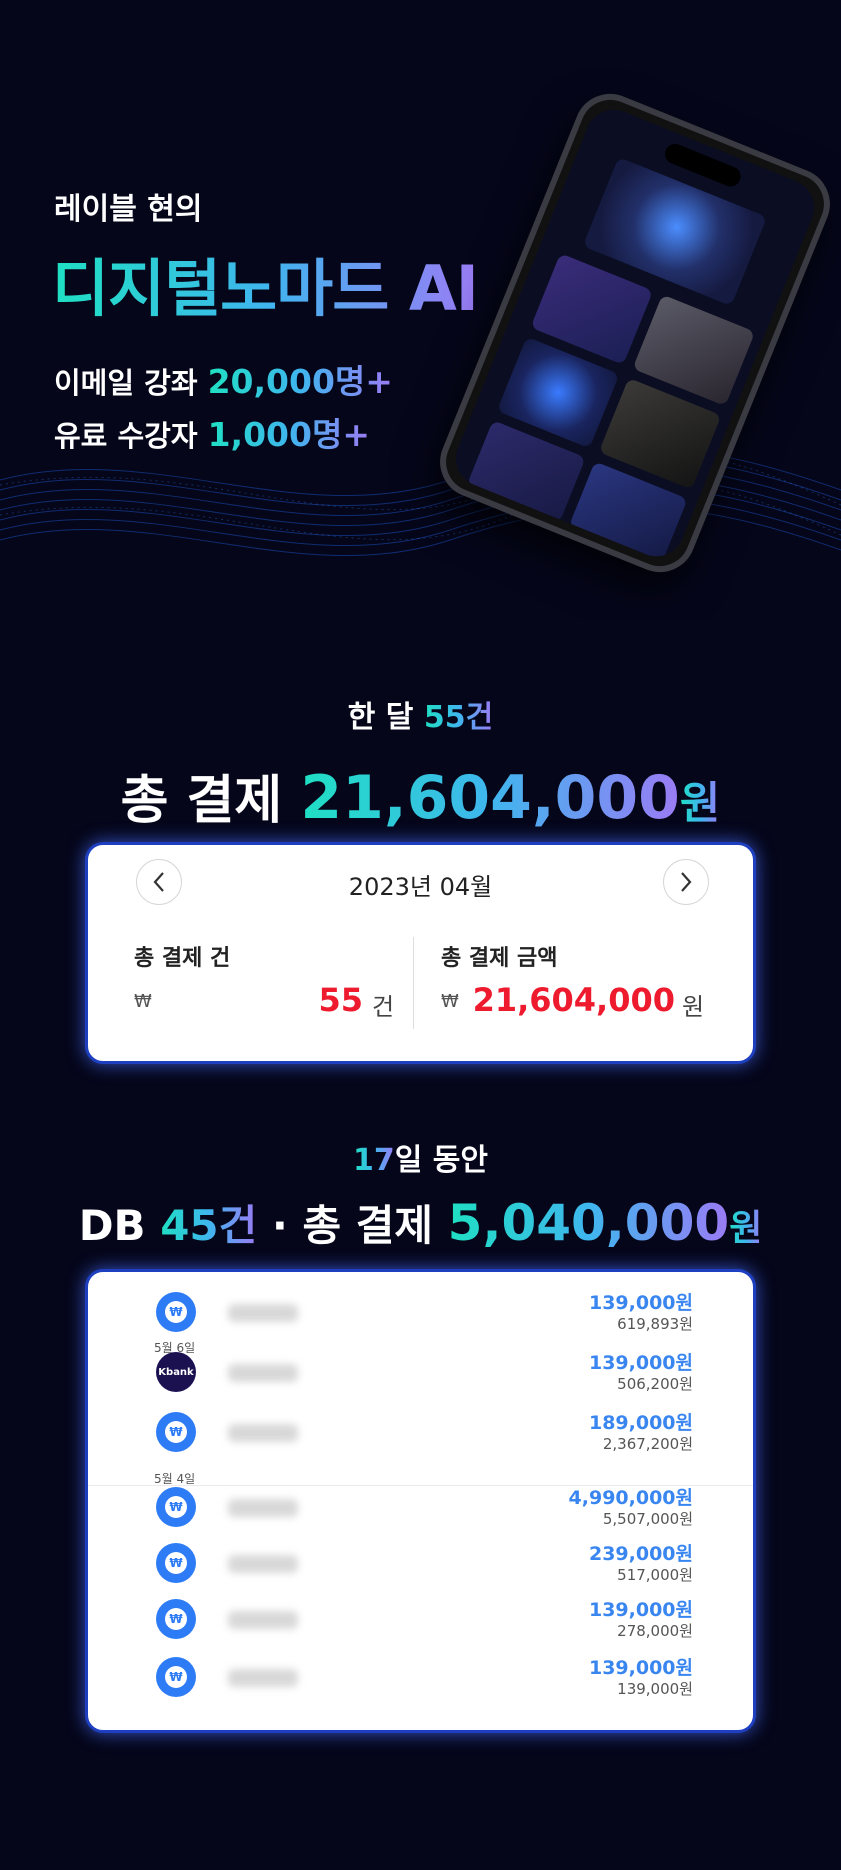  I want to click on email-course-stat: 이메일 강좌 20,000명+, so click(223, 379).